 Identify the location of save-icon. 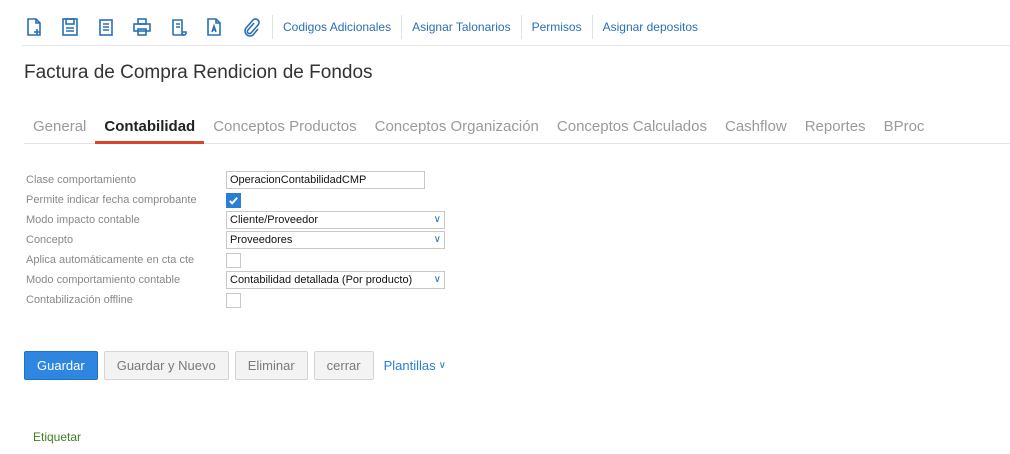
(70, 27).